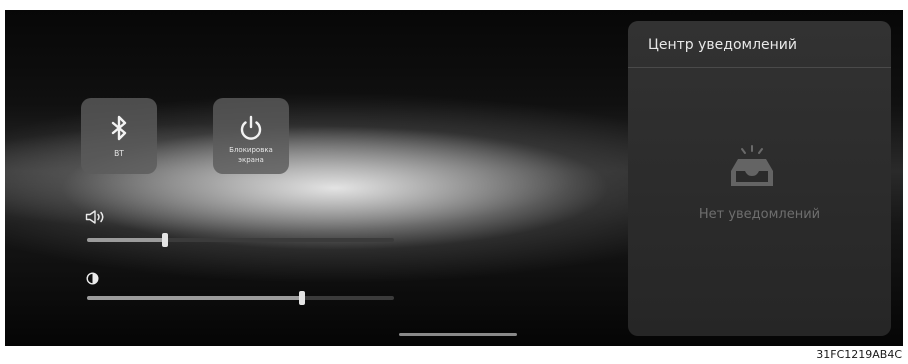  What do you see at coordinates (458, 334) in the screenshot?
I see `home-indicator-bar` at bounding box center [458, 334].